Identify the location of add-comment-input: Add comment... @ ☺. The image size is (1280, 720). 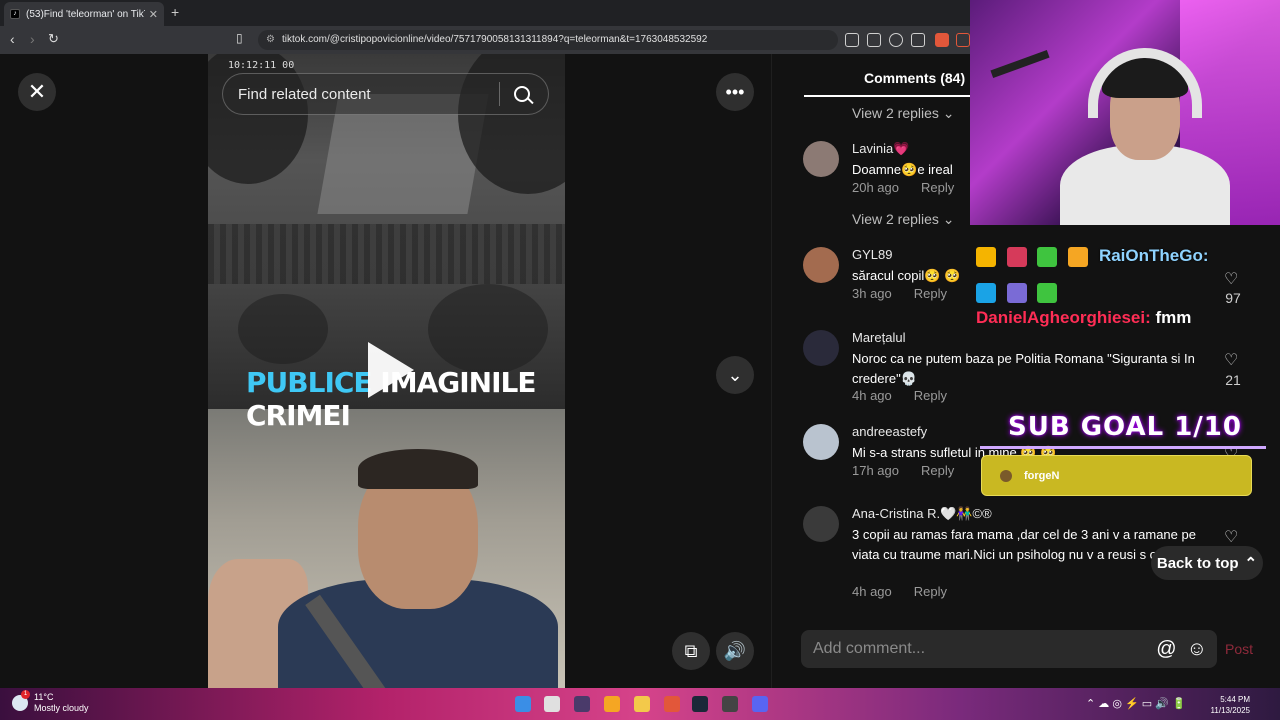
(1009, 649).